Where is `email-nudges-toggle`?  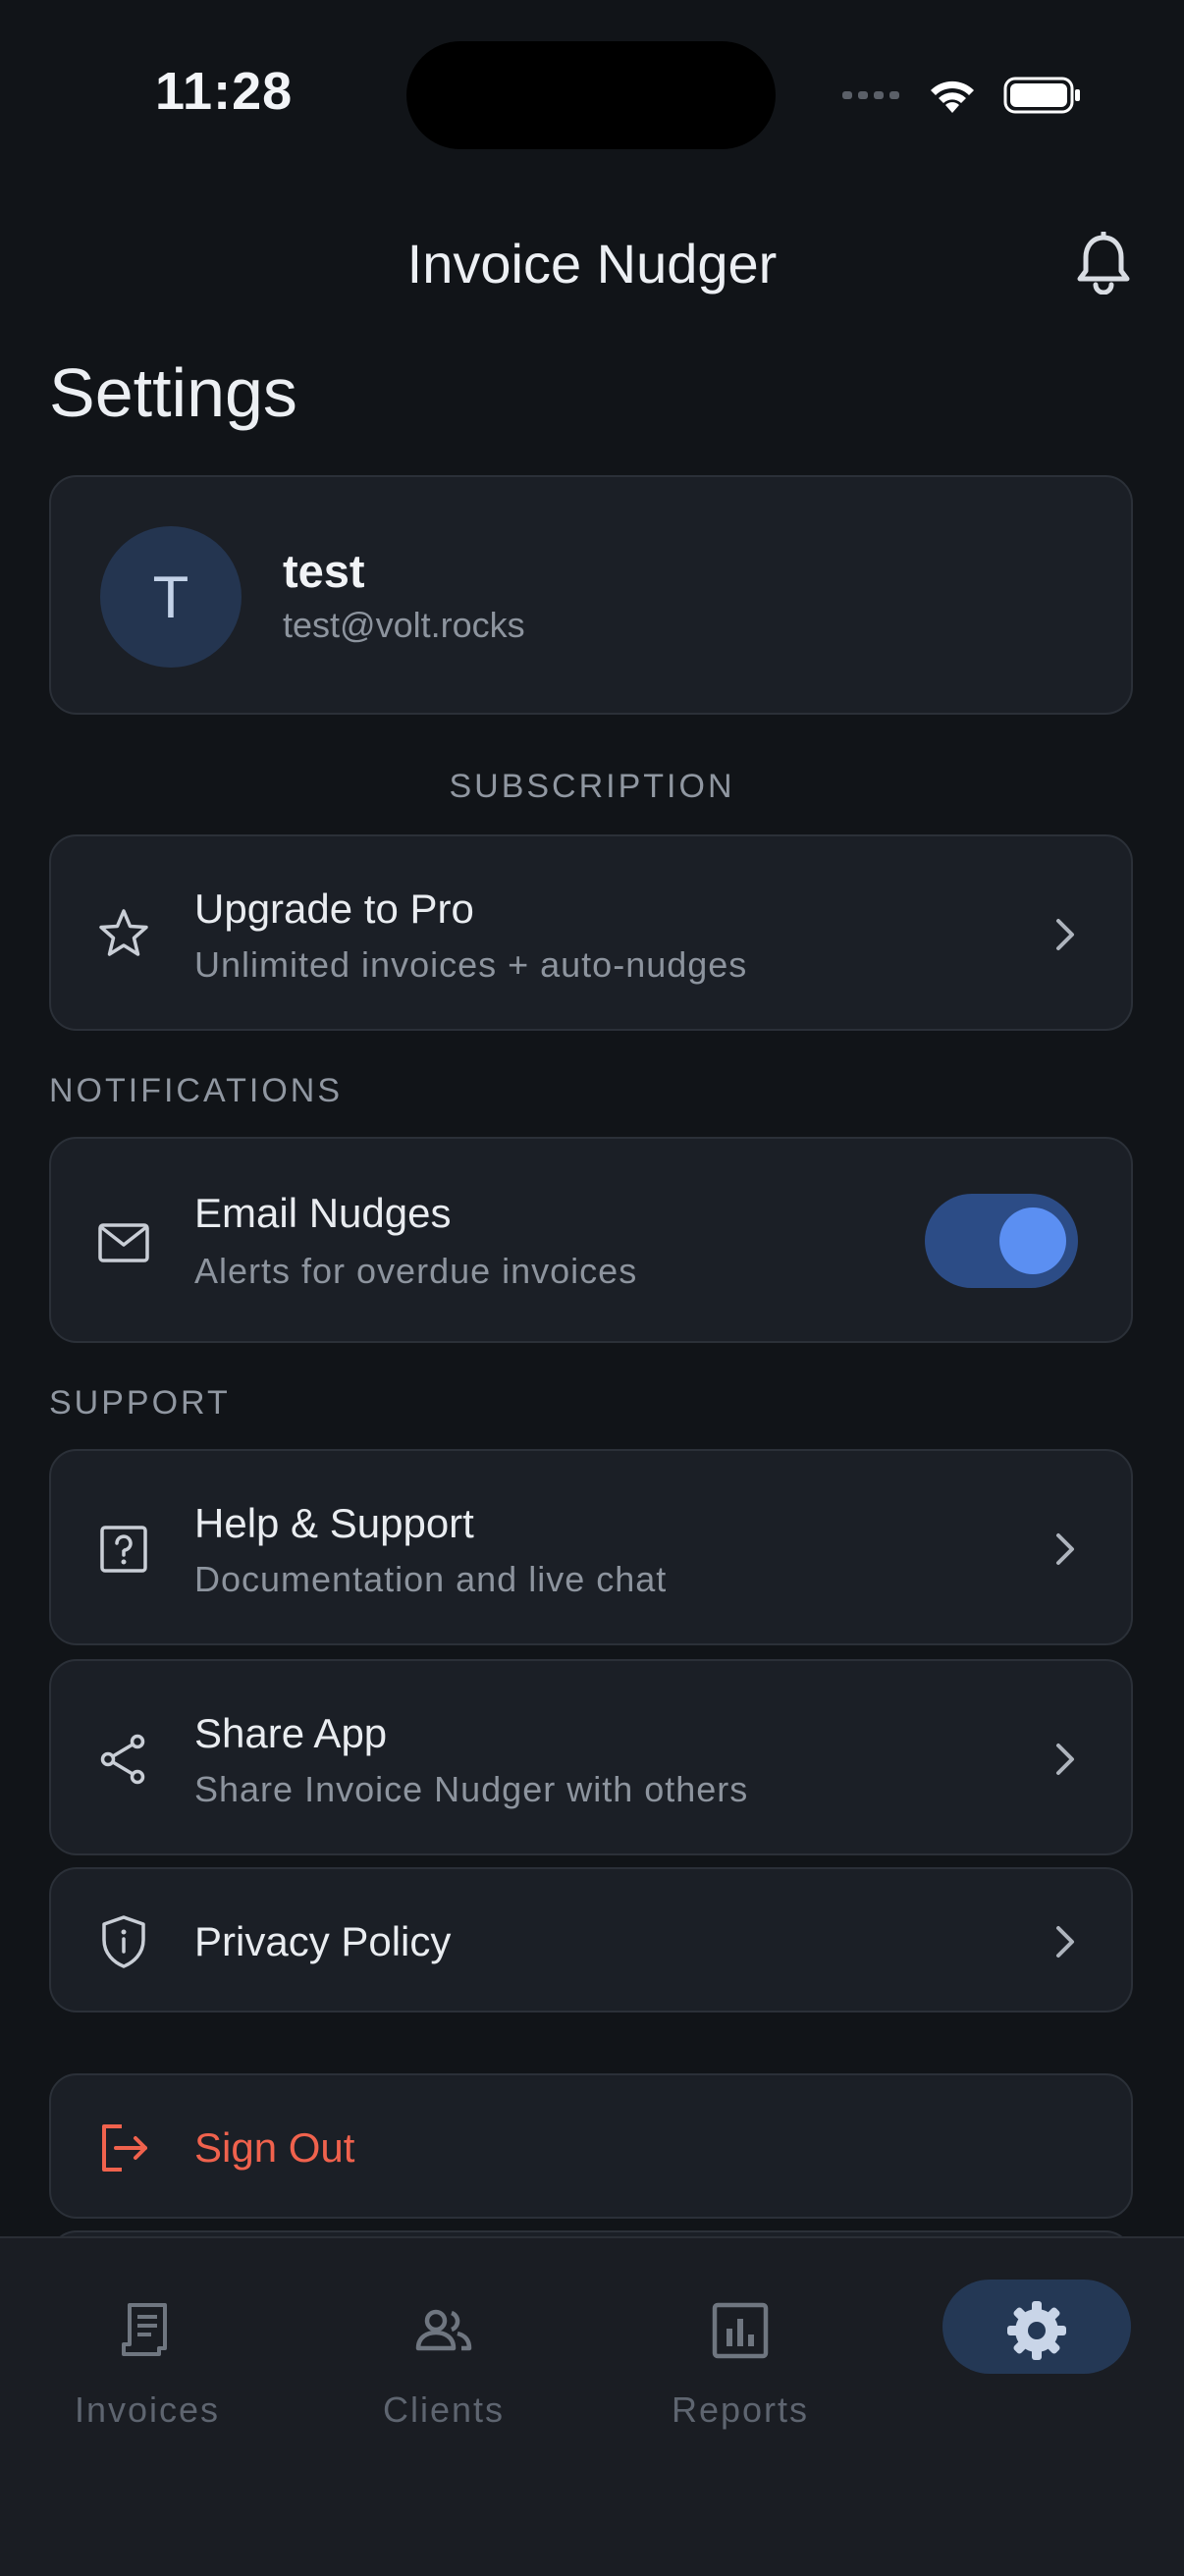 email-nudges-toggle is located at coordinates (1001, 1241).